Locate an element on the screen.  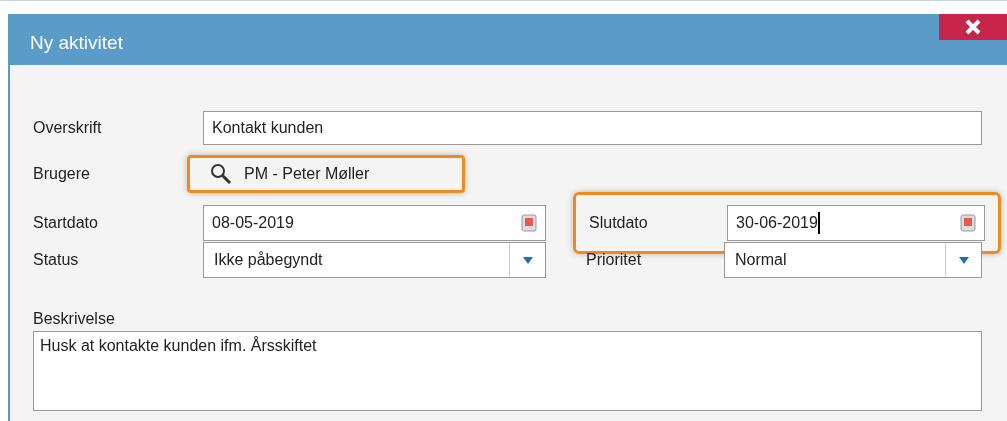
text-field: Kontakt kunden is located at coordinates (592, 128).